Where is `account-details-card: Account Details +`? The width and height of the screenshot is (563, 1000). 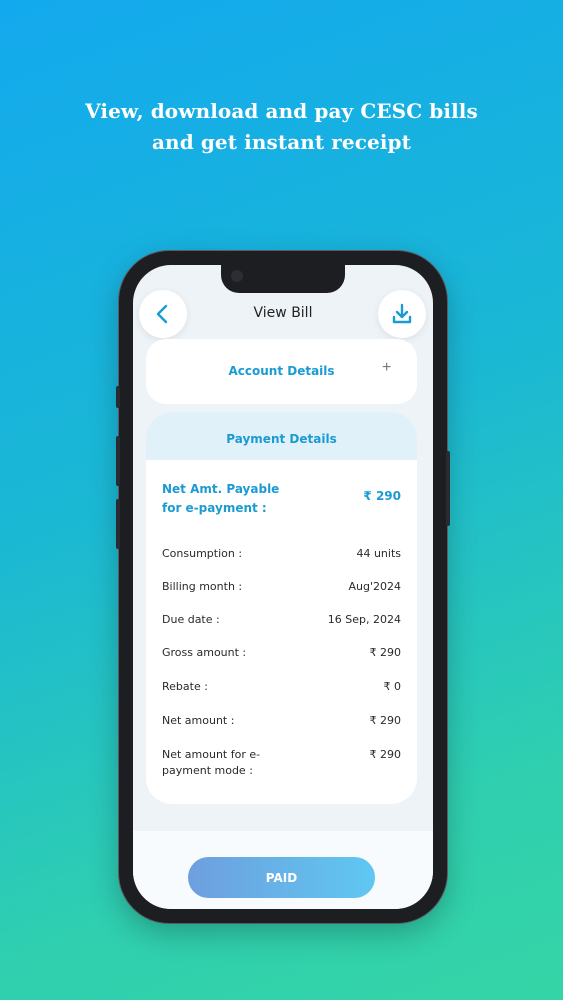
account-details-card: Account Details + is located at coordinates (281, 371).